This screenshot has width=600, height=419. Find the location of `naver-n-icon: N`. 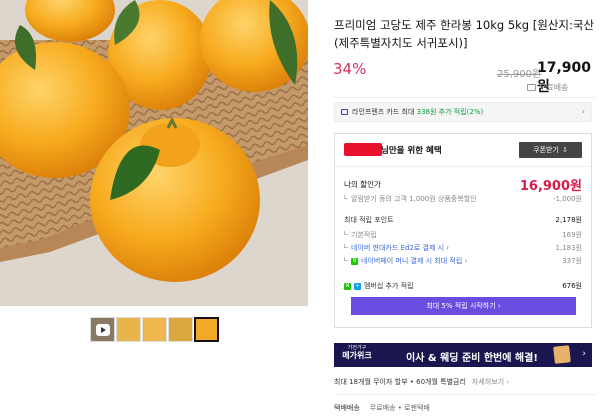

naver-n-icon: N is located at coordinates (347, 286).